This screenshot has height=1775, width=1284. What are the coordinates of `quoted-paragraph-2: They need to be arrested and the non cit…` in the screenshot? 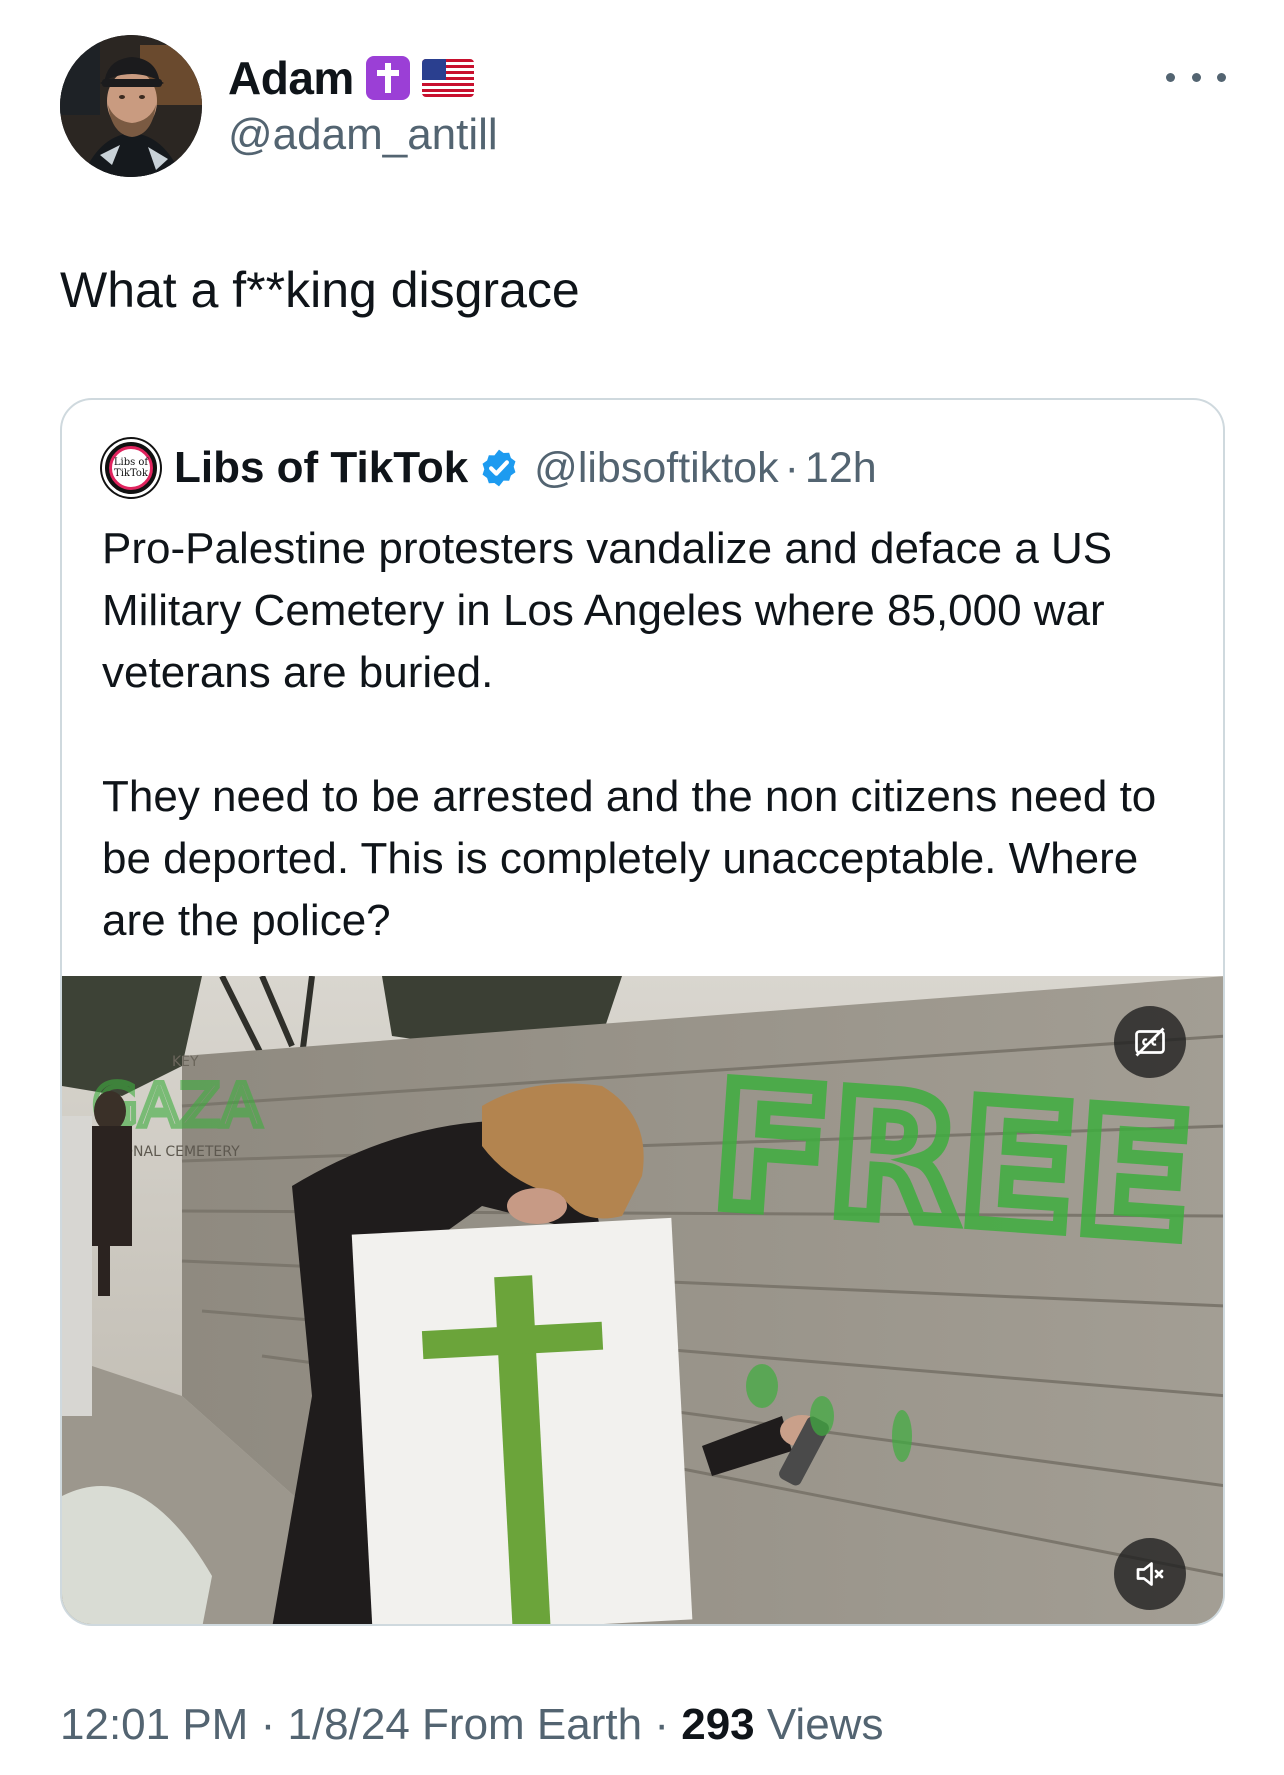 It's located at (629, 858).